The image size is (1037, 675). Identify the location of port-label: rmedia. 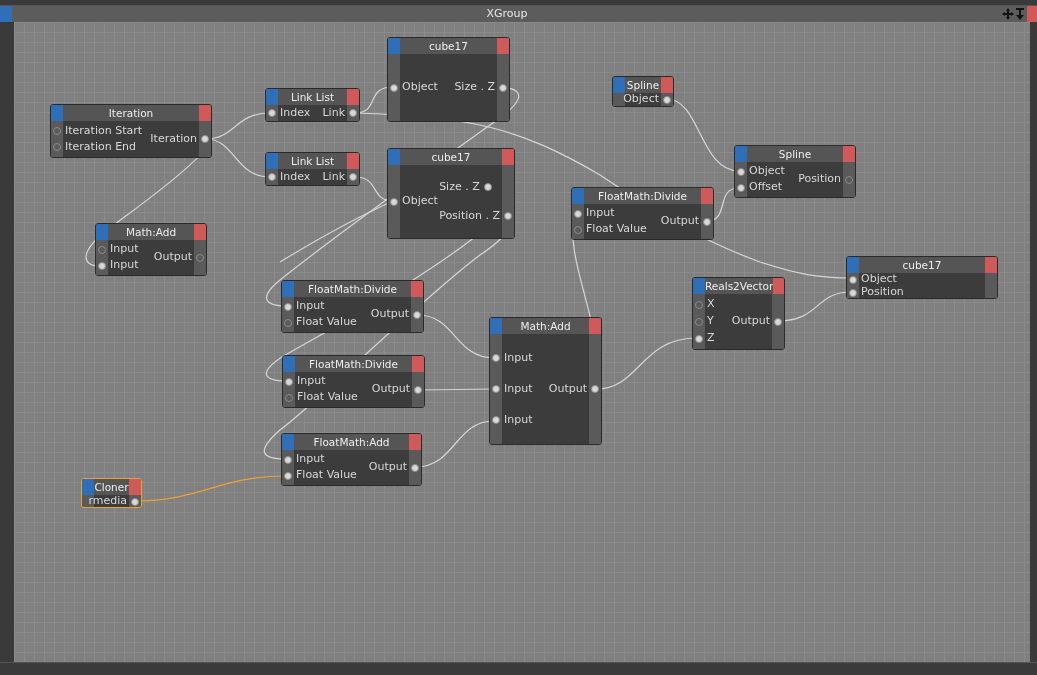
(107, 500).